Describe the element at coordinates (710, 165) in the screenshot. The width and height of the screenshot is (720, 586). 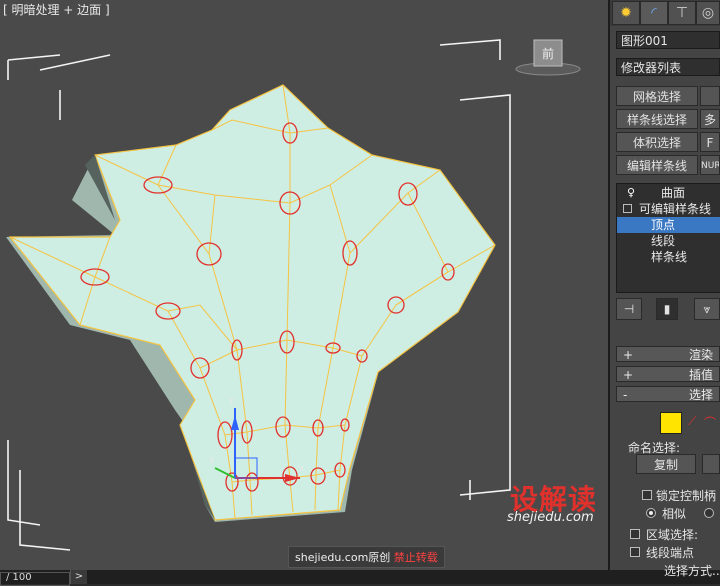
I see `nurbs-button: NUR` at that location.